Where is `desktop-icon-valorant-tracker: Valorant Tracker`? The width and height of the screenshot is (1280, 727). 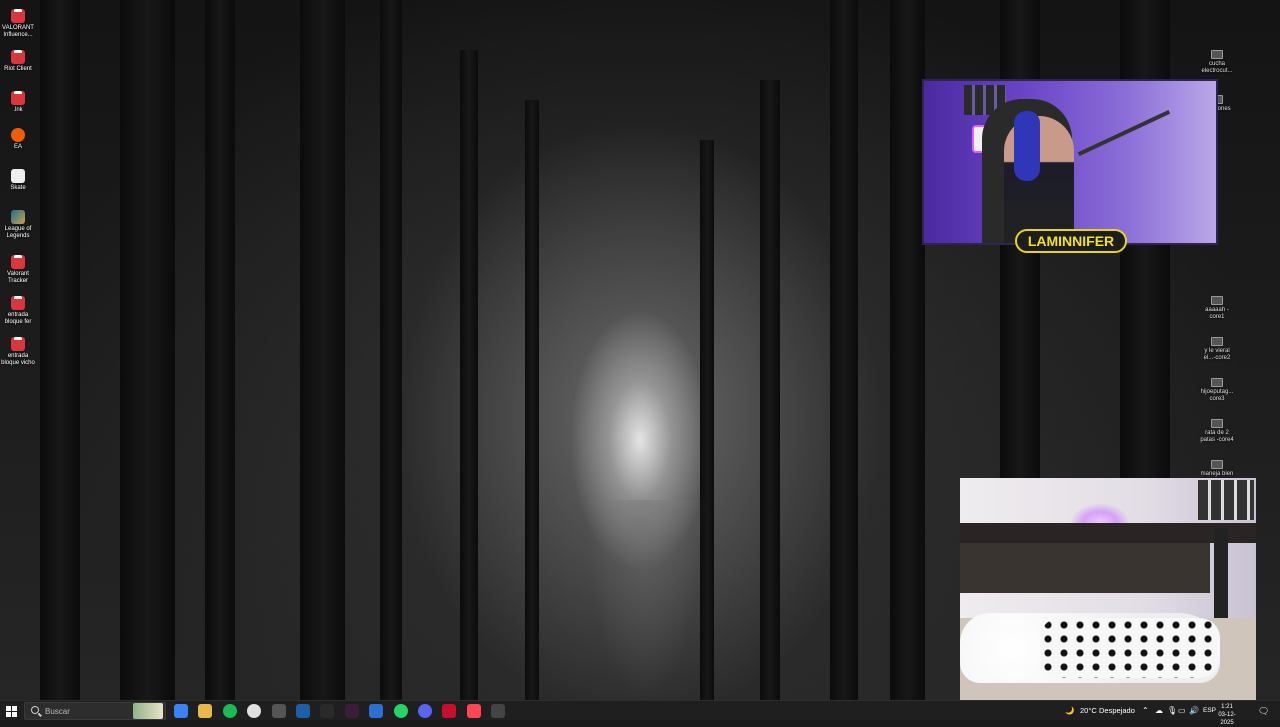 desktop-icon-valorant-tracker: Valorant Tracker is located at coordinates (18, 268).